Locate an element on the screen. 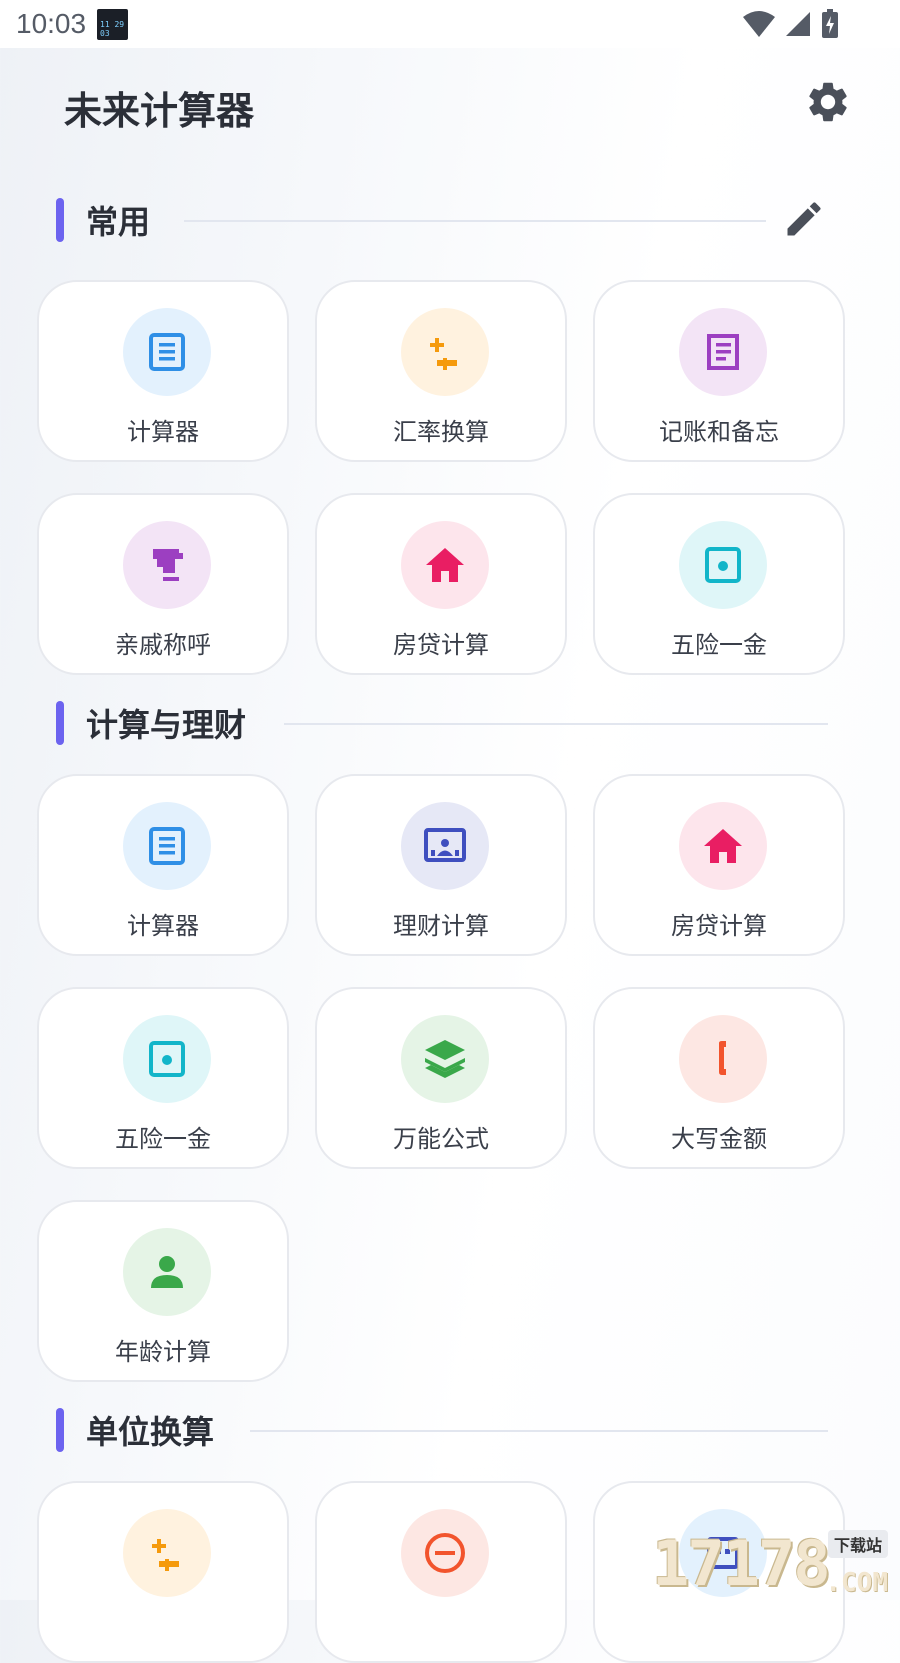 This screenshot has width=900, height=1663. notebook-icon is located at coordinates (723, 352).